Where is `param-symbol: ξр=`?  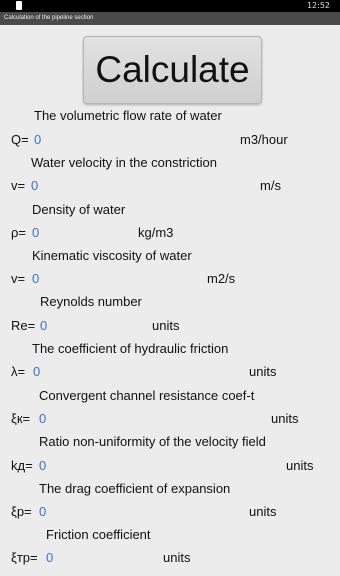
param-symbol: ξр= is located at coordinates (21, 511).